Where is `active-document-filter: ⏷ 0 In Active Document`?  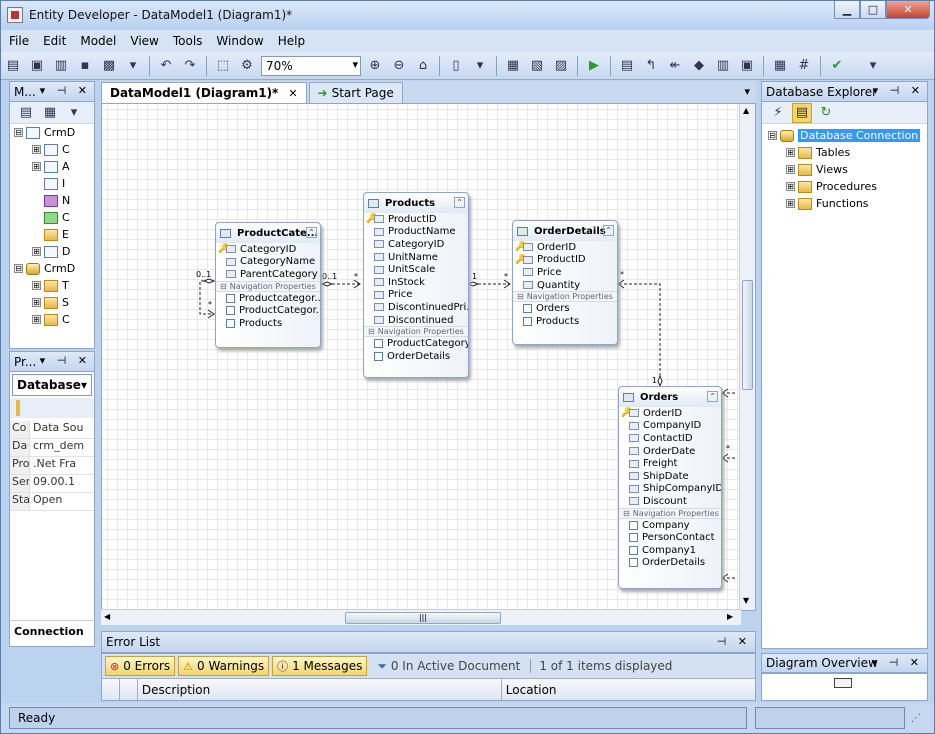 active-document-filter: ⏷ 0 In Active Document is located at coordinates (448, 666).